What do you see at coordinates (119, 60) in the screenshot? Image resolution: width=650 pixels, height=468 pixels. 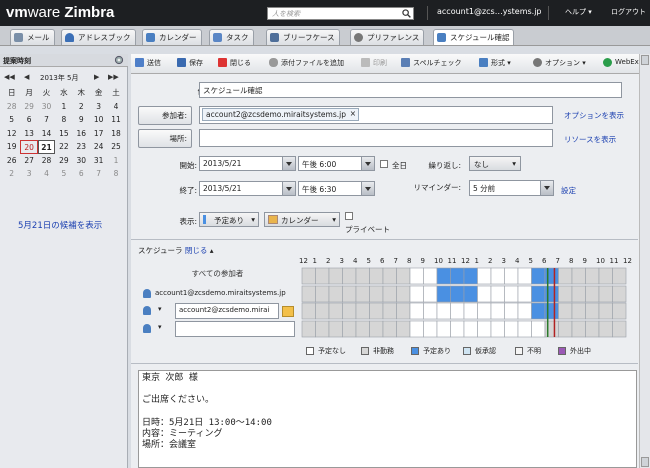 I see `gear-icon` at bounding box center [119, 60].